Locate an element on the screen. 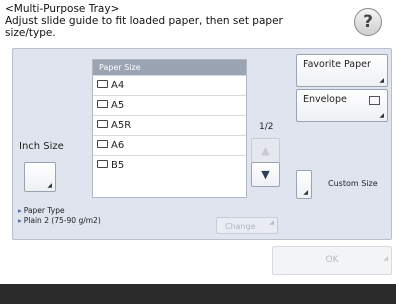 This screenshot has width=396, height=304. down-arrow-icon: ▼ is located at coordinates (265, 174).